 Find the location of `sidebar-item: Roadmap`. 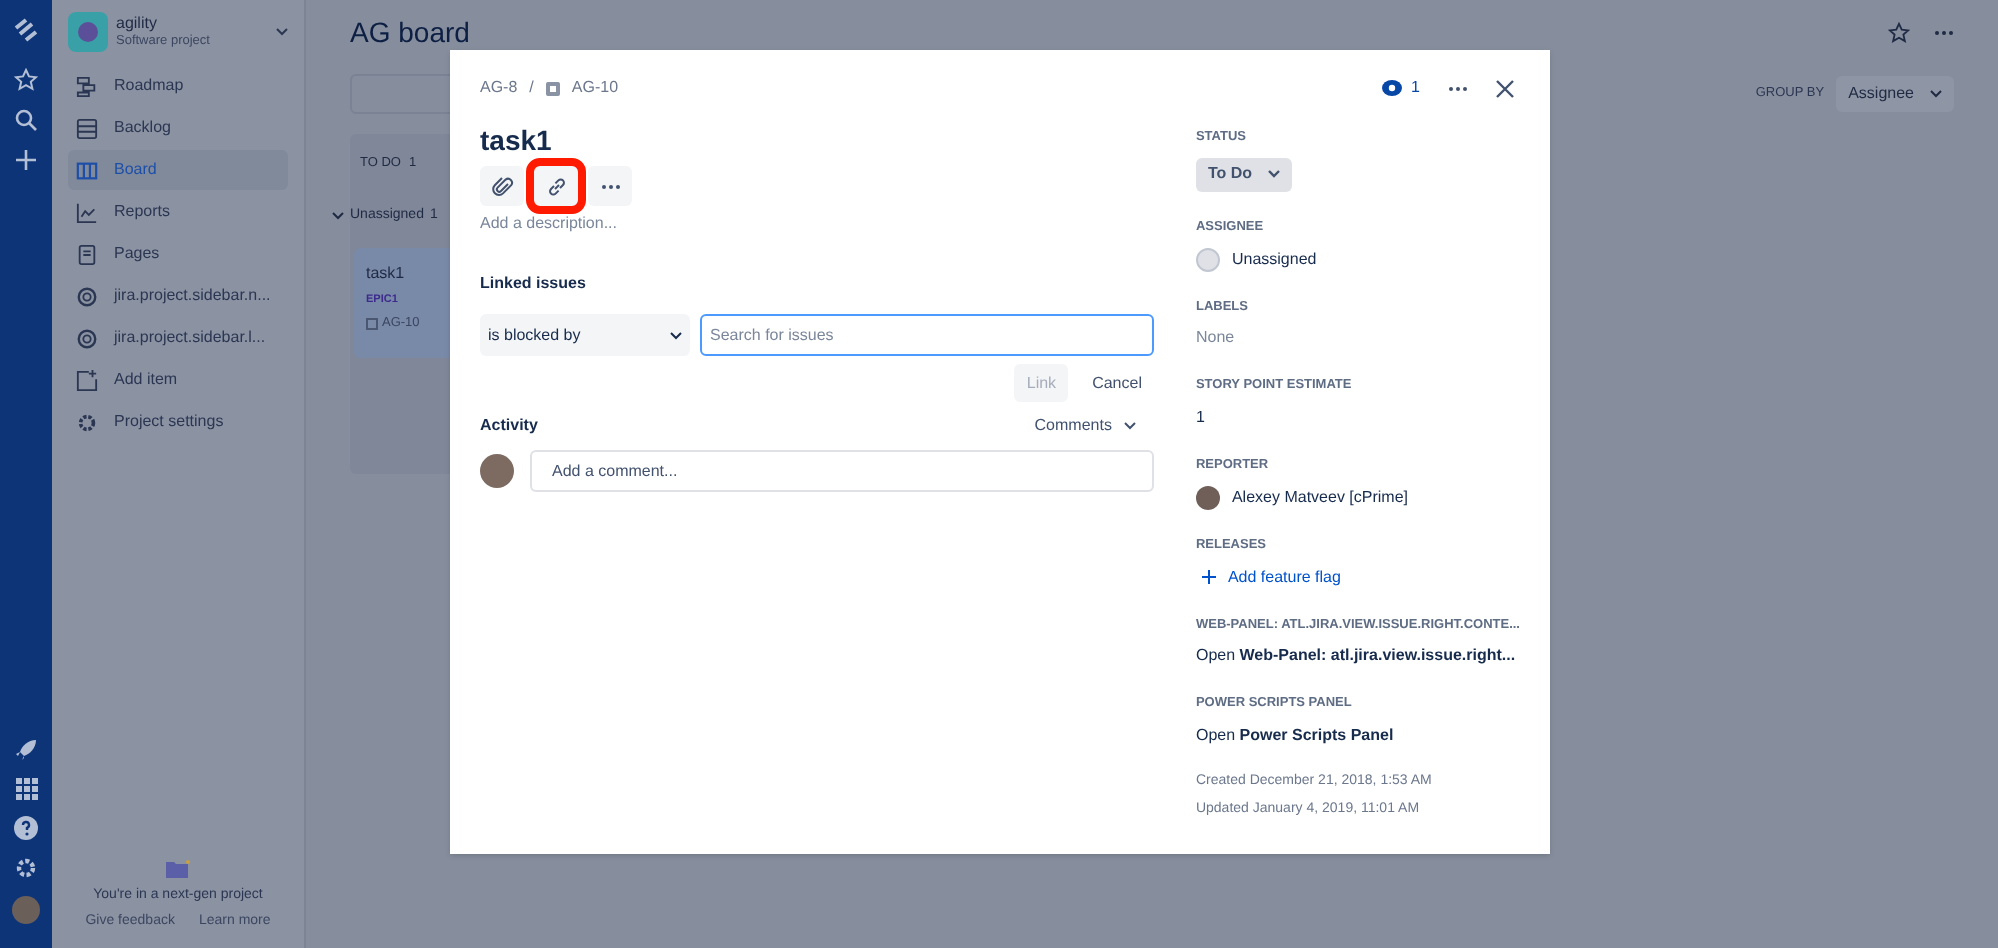

sidebar-item: Roadmap is located at coordinates (178, 86).